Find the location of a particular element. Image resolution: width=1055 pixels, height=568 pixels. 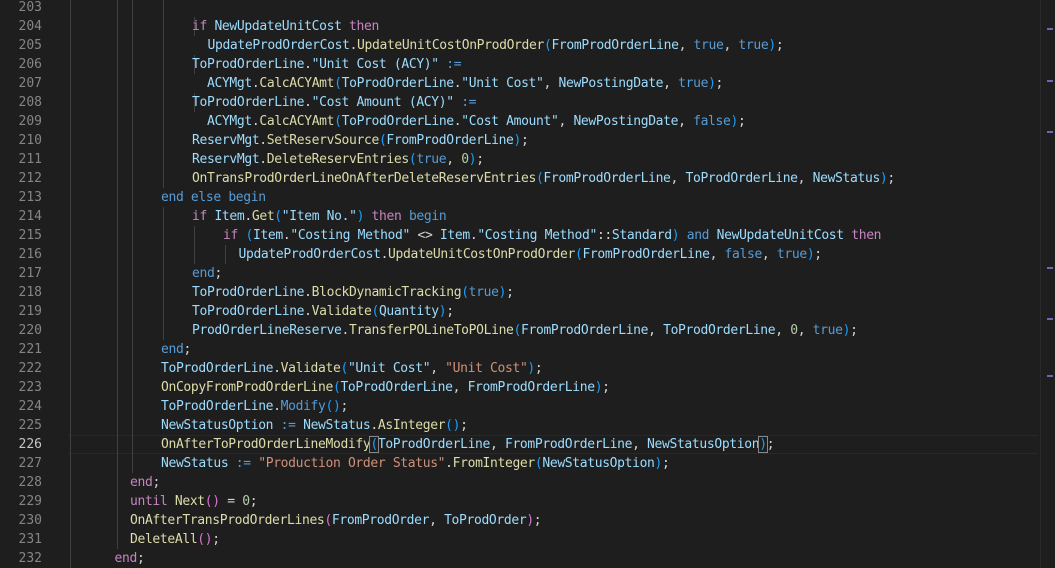

line-number: 225 is located at coordinates (30, 425).